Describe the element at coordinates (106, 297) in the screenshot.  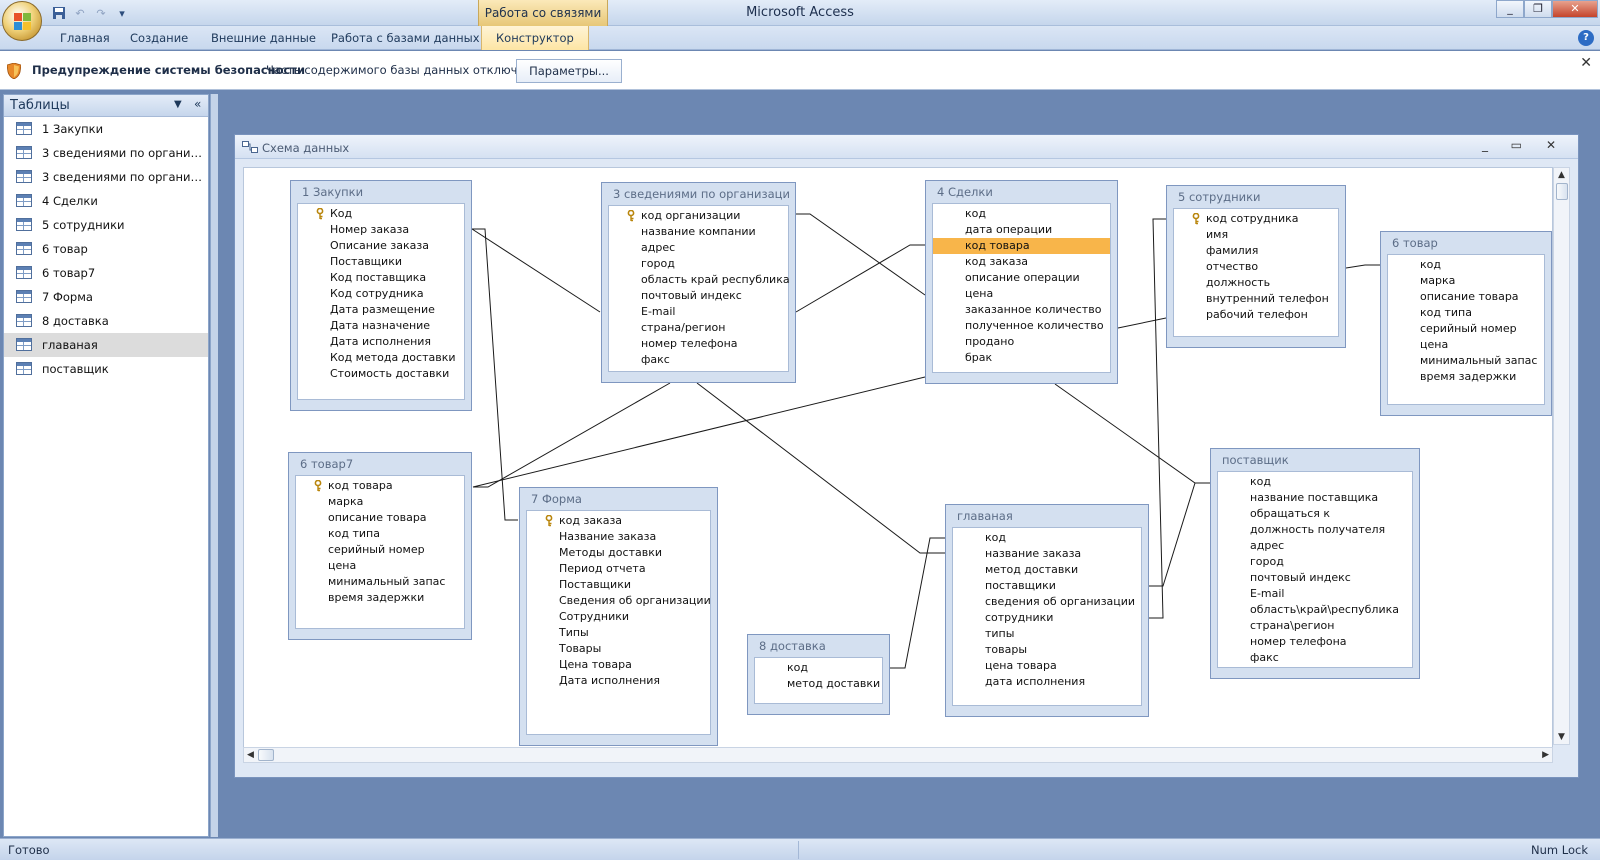
I see `nav-item-forma: 7 Форма` at that location.